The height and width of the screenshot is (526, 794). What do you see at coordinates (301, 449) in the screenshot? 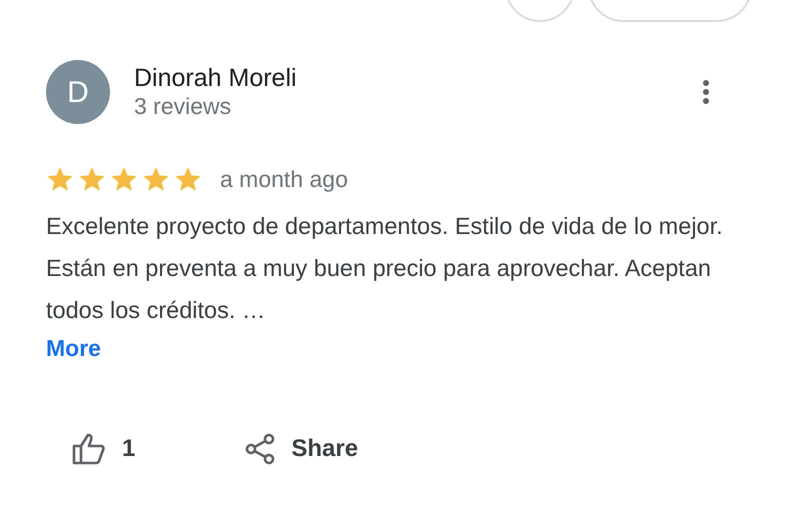
I see `share-button: Share` at bounding box center [301, 449].